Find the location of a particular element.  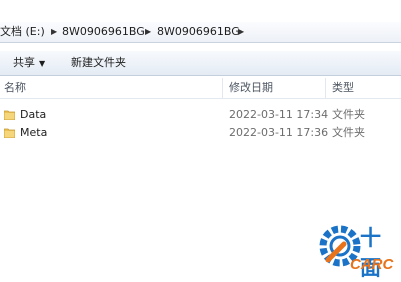

breadcrumb-folder-2: 8W0906961BG is located at coordinates (198, 32).